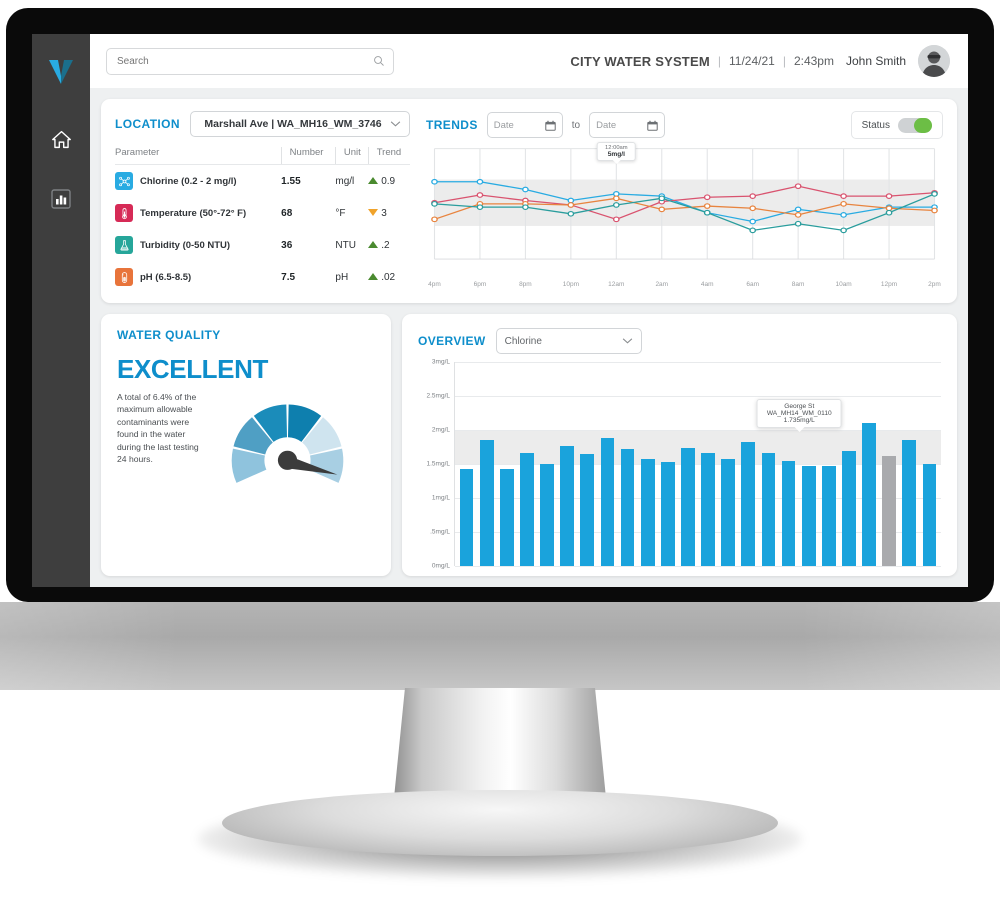 The width and height of the screenshot is (1000, 899). I want to click on cell-trend: 0.9, so click(389, 181).